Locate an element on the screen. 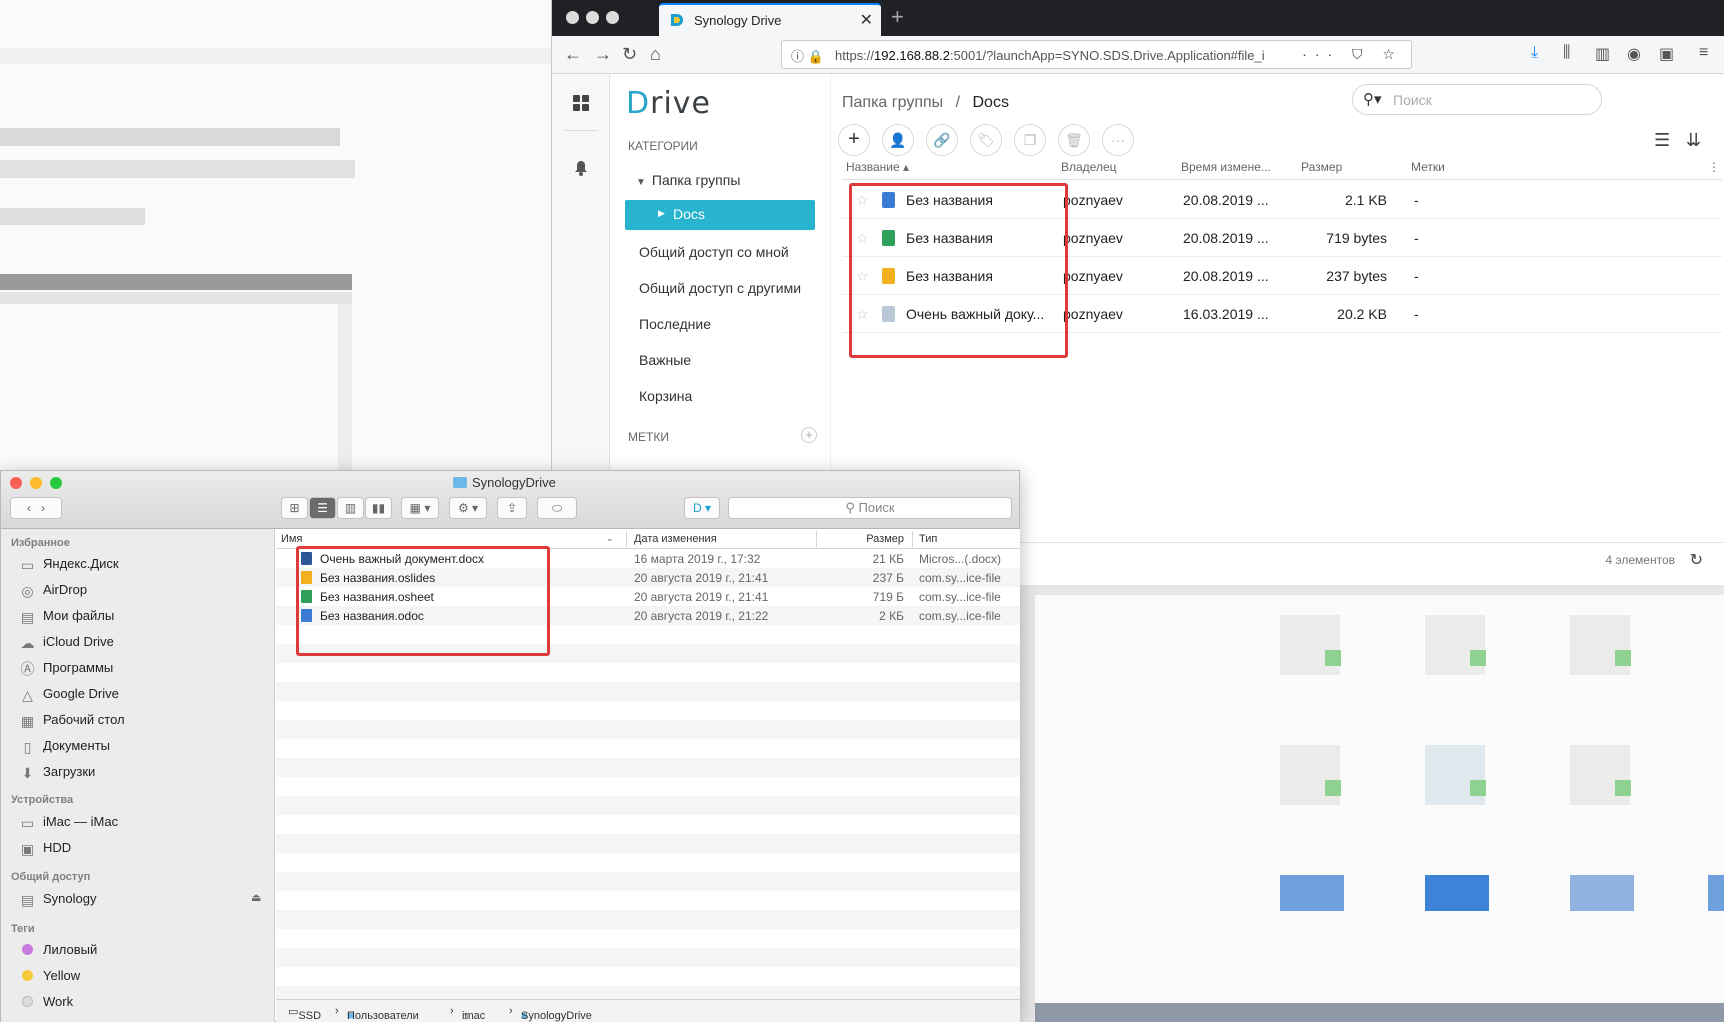 This screenshot has width=1724, height=1022. menu-icon: ≡ is located at coordinates (1703, 53).